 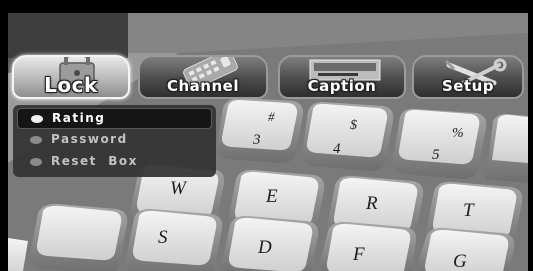 What do you see at coordinates (179, 188) in the screenshot?
I see `key-w-label: W` at bounding box center [179, 188].